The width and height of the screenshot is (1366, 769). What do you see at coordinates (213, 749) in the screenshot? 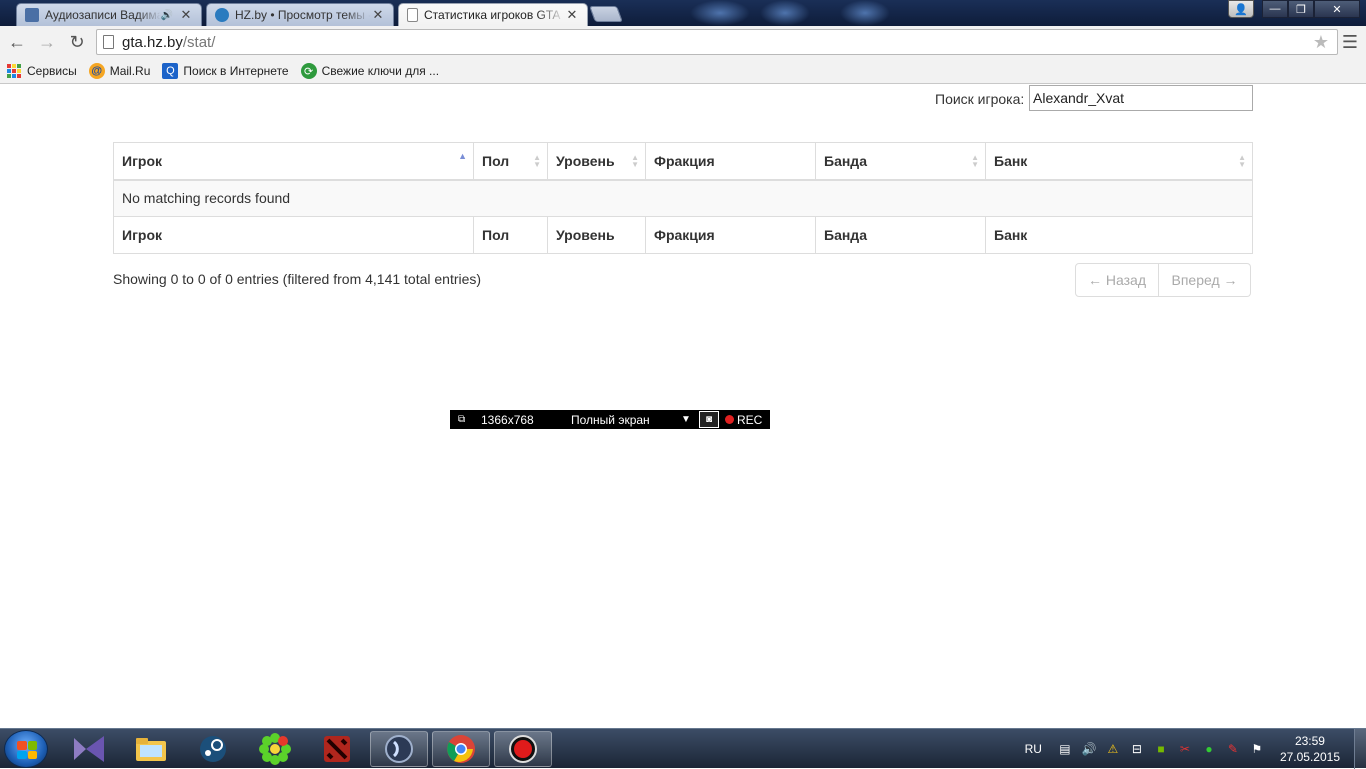
I see `steam-icon` at bounding box center [213, 749].